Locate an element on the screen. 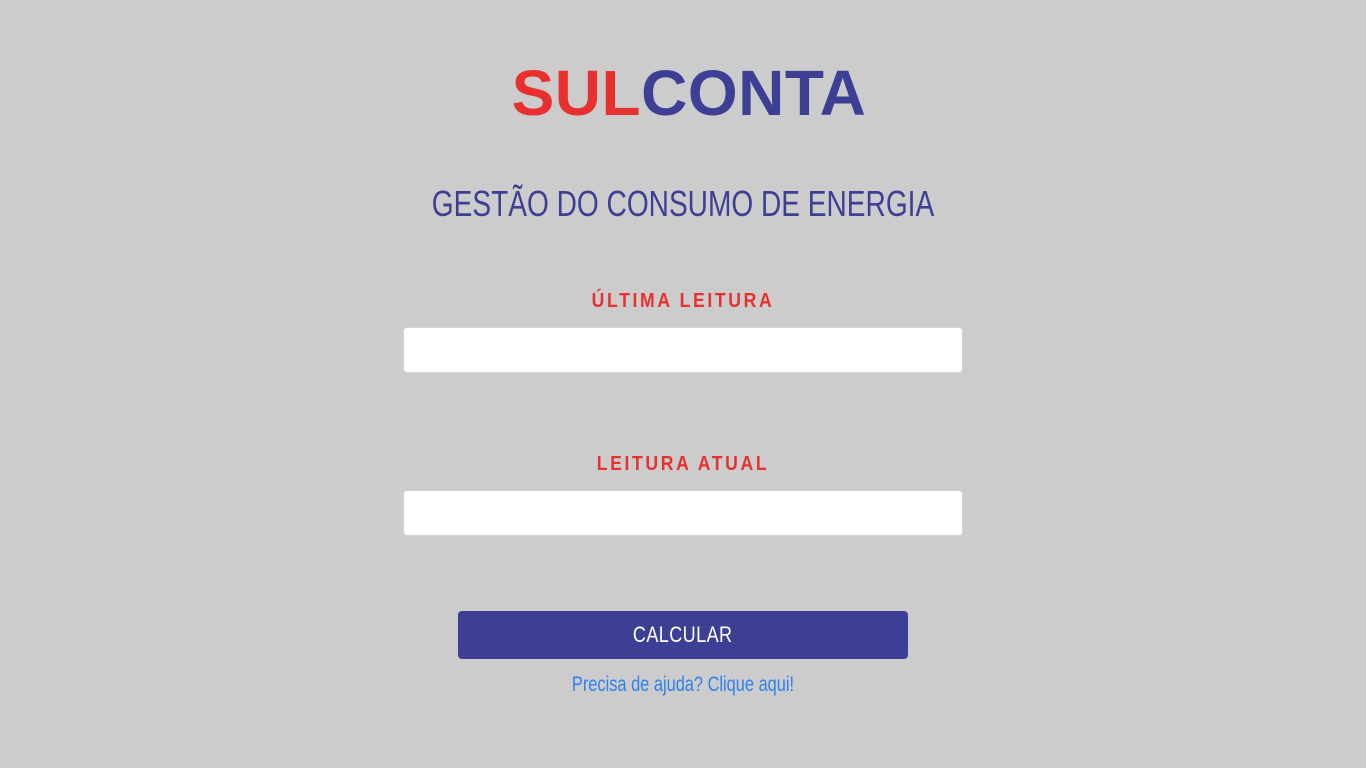  calculate-button-label: CALCULAR is located at coordinates (683, 634).